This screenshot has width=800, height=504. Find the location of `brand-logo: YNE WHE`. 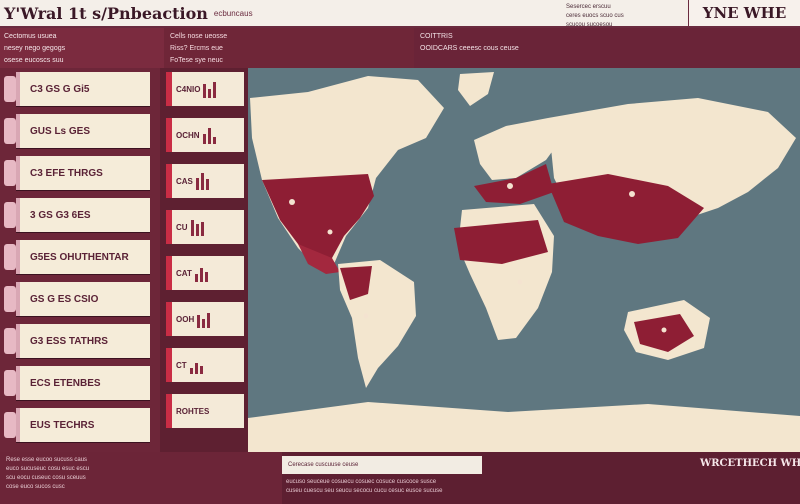

brand-logo: YNE WHE is located at coordinates (744, 13).